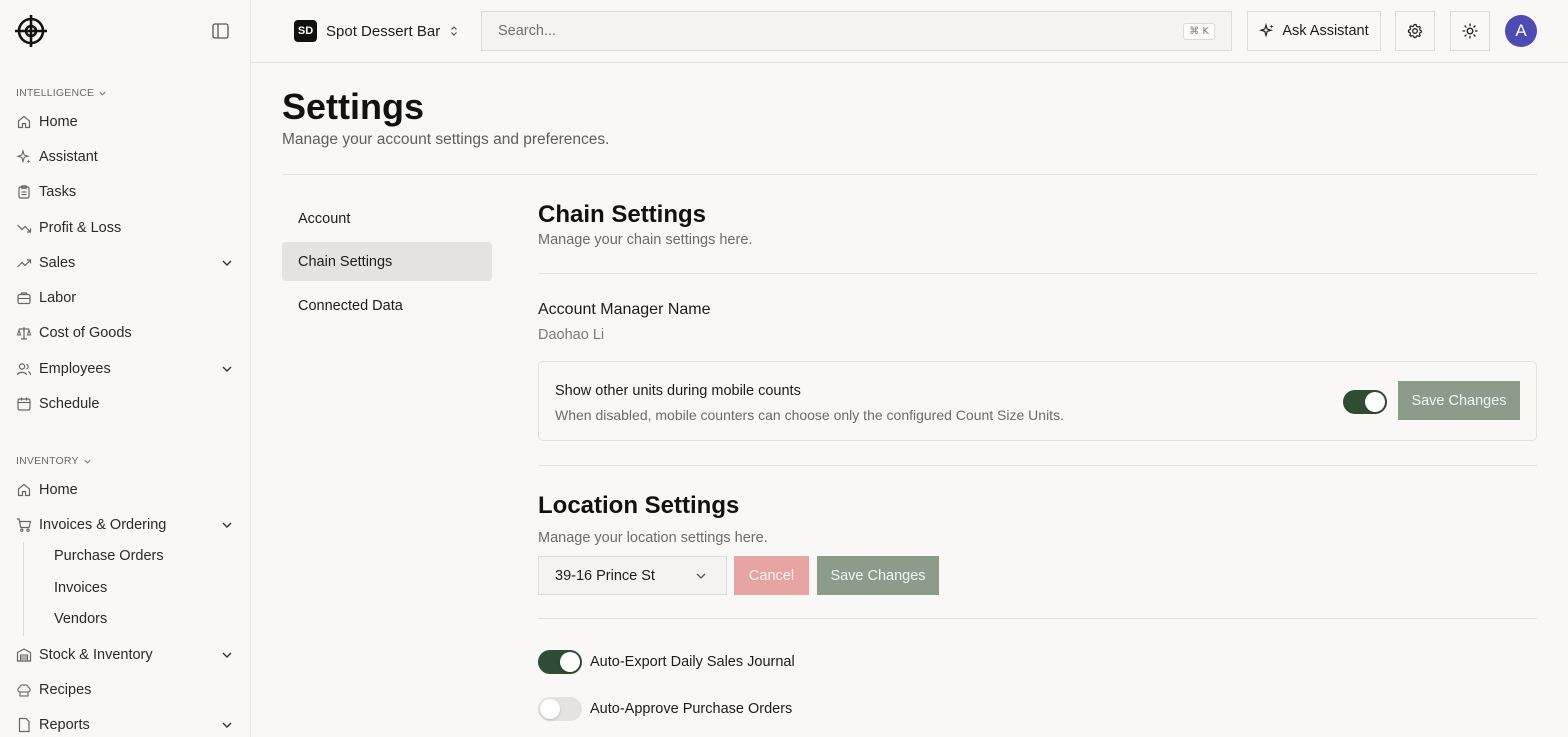  I want to click on location-settings-title: Location Settings, so click(639, 505).